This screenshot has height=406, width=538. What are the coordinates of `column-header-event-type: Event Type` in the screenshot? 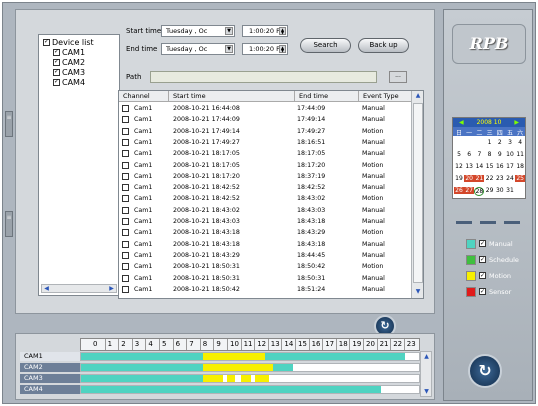 It's located at (386, 96).